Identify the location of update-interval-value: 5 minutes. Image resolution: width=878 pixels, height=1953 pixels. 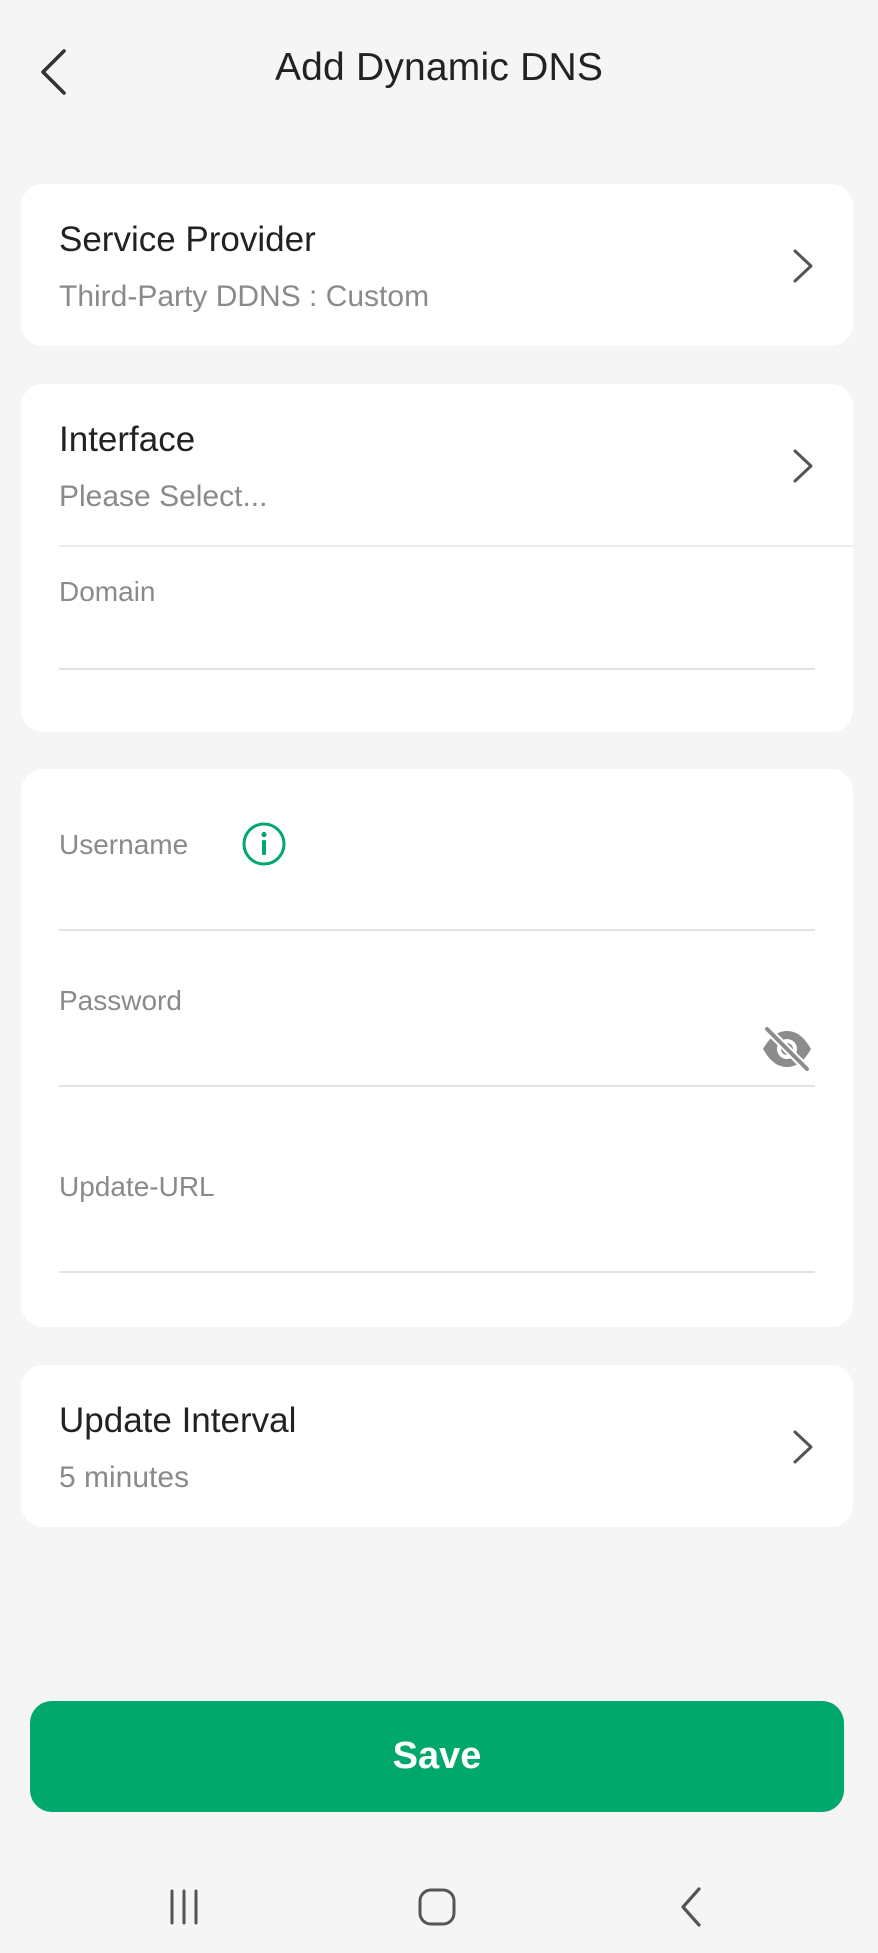
(124, 1477).